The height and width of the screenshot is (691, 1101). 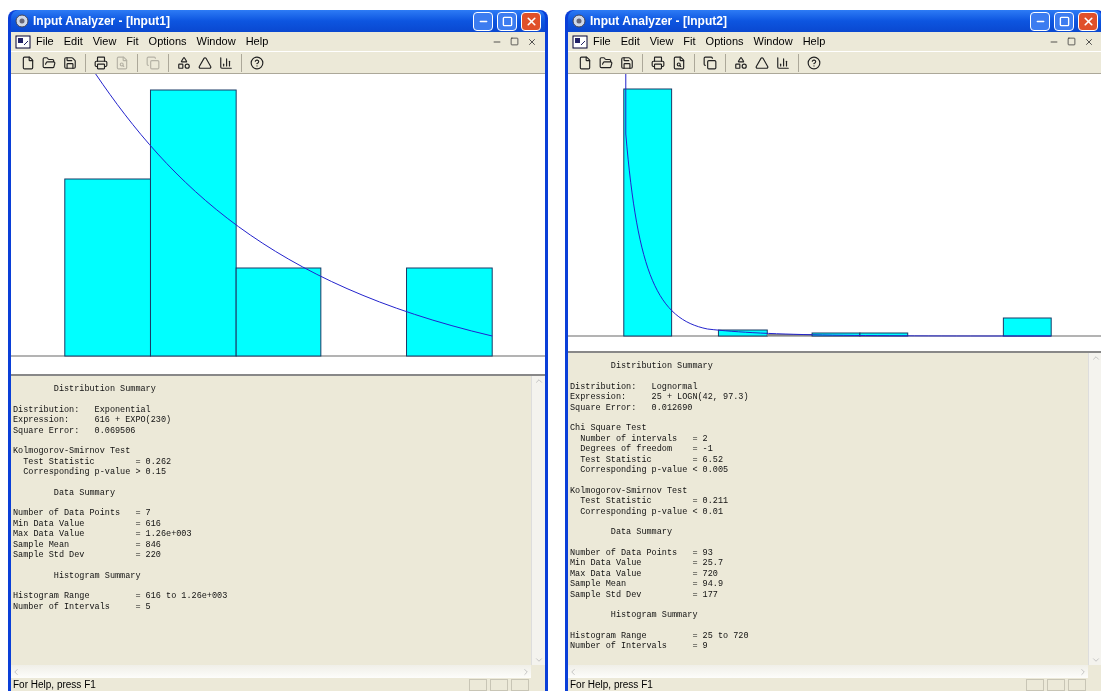 What do you see at coordinates (1027, 327) in the screenshot?
I see `histogram-bar` at bounding box center [1027, 327].